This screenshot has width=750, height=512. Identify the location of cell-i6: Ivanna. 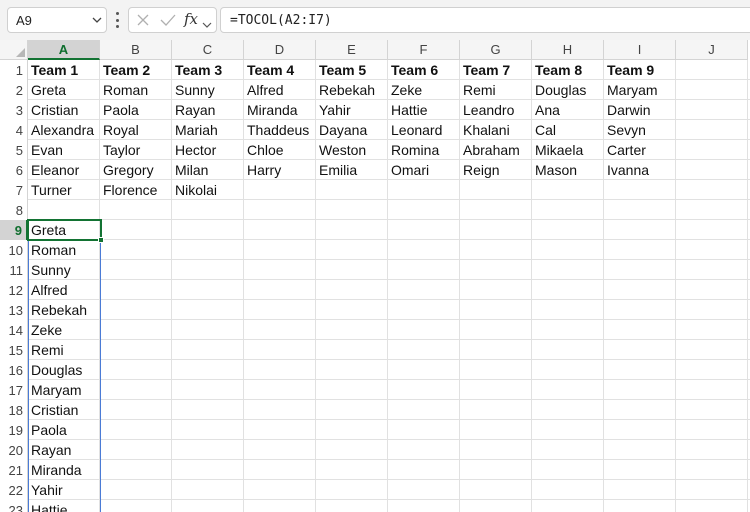
(626, 170).